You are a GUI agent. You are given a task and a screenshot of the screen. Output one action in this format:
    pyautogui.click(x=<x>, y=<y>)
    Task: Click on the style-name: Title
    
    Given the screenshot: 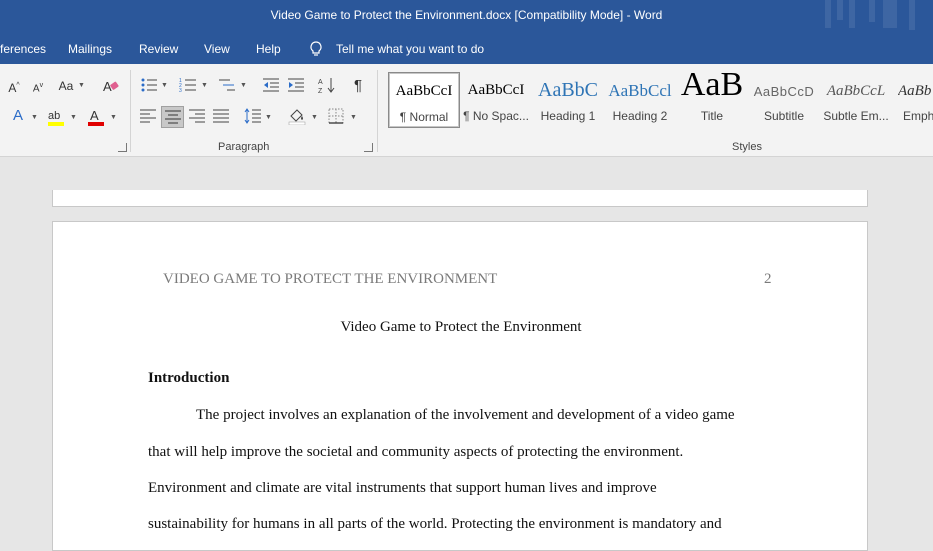 What is the action you would take?
    pyautogui.click(x=712, y=116)
    